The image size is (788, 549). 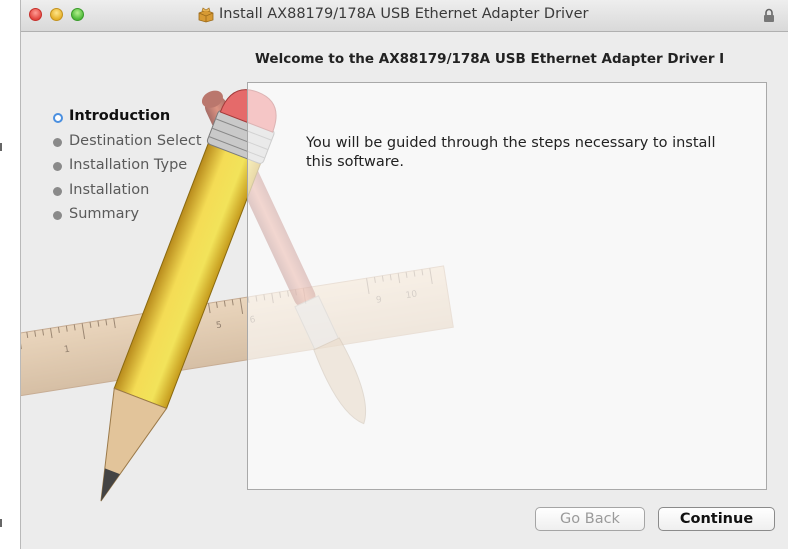 What do you see at coordinates (590, 519) in the screenshot?
I see `go-back-button: Go Back` at bounding box center [590, 519].